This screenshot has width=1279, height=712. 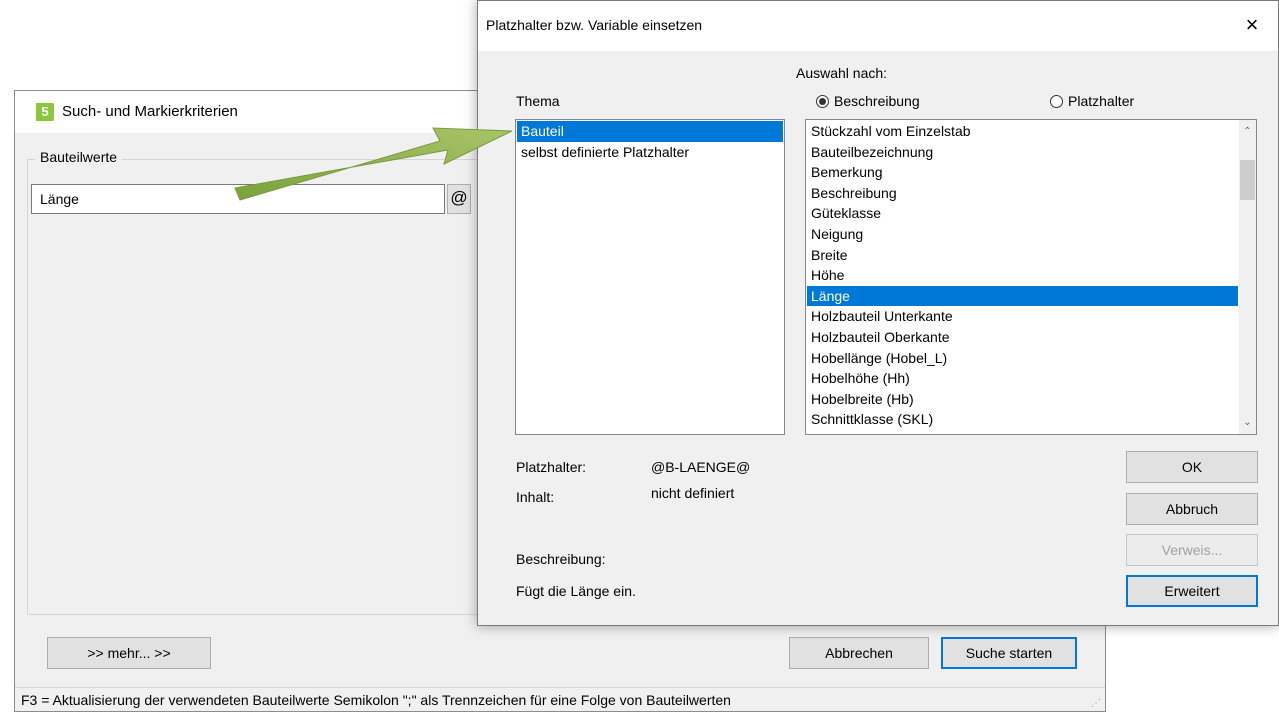 What do you see at coordinates (1252, 25) in the screenshot?
I see `close-icon: ×` at bounding box center [1252, 25].